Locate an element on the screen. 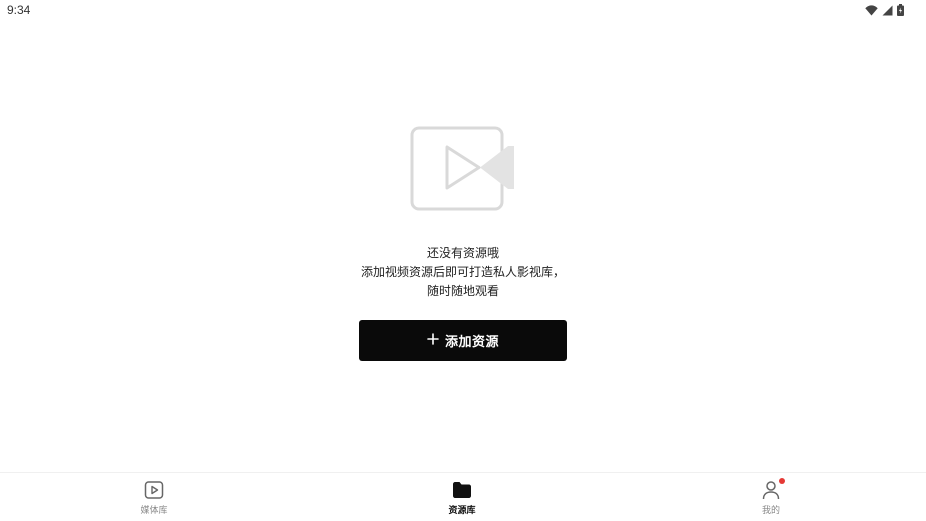  user-icon is located at coordinates (772, 489).